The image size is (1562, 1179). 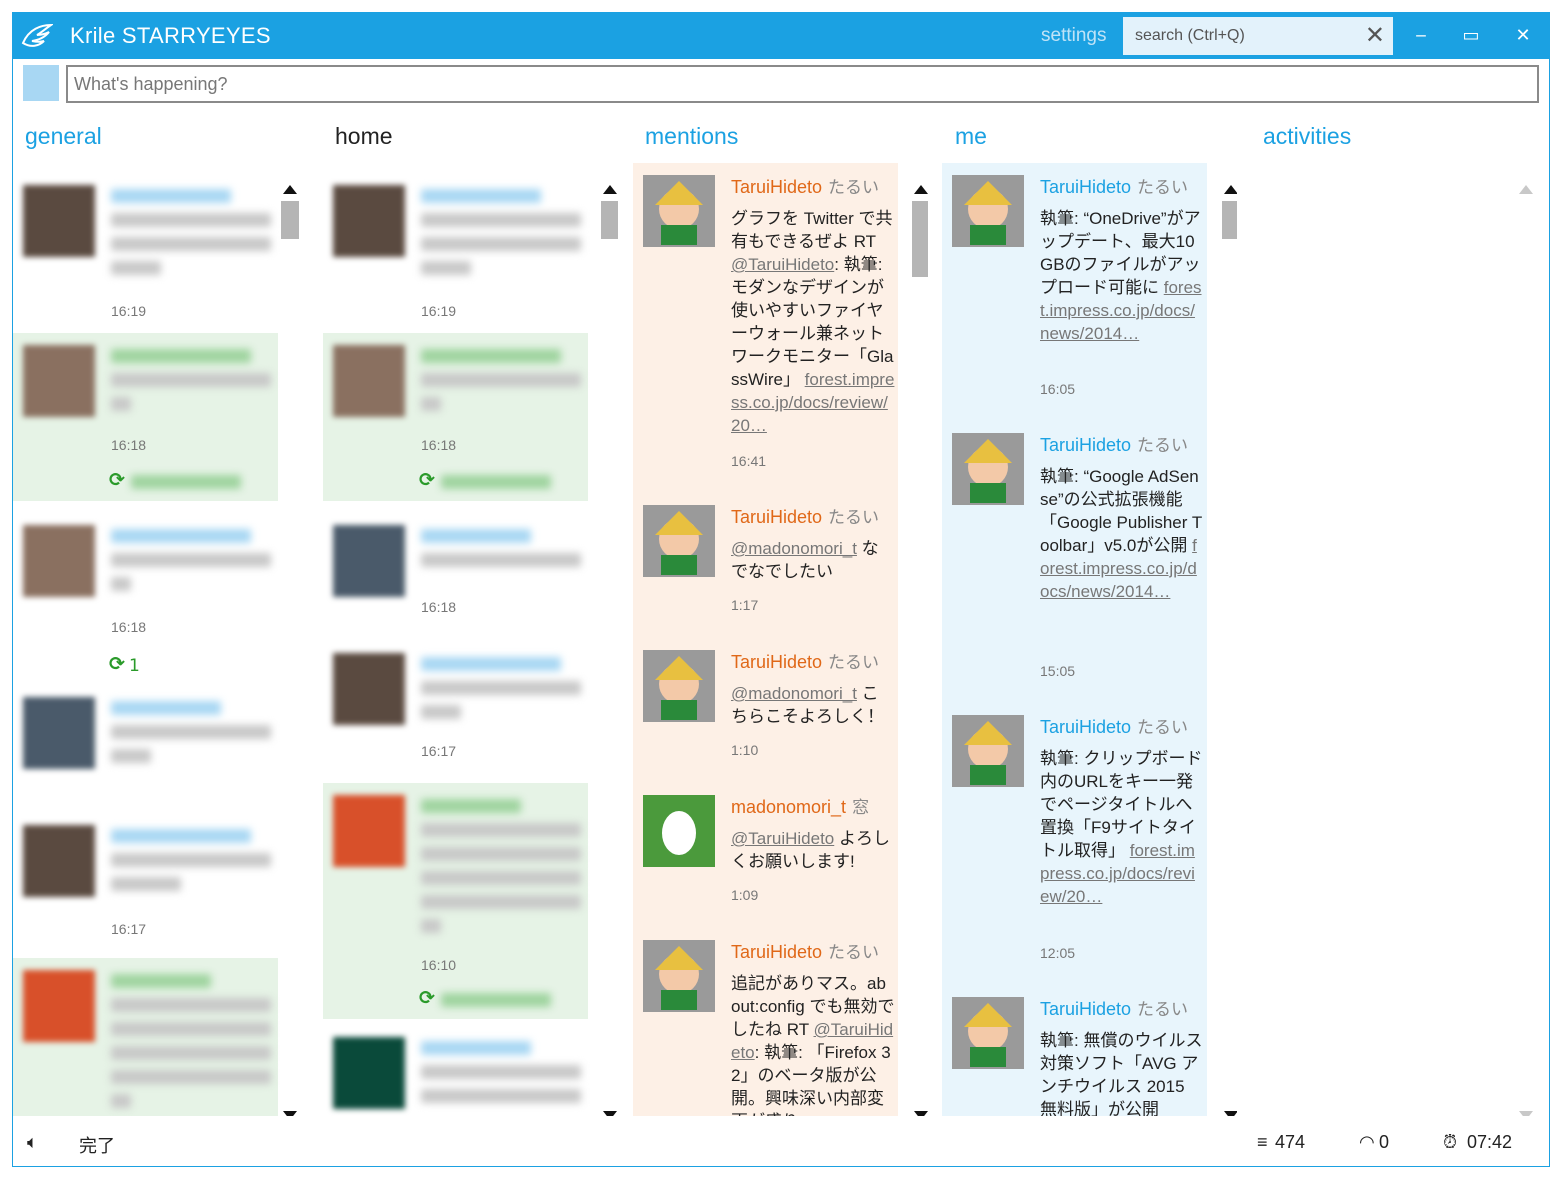 I want to click on column-title-home: home, so click(x=364, y=136).